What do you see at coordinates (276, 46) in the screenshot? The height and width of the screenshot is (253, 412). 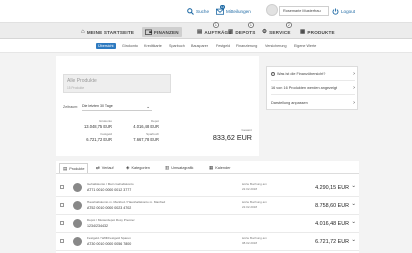 I see `subnav-item-versicherung: Versicherung` at bounding box center [276, 46].